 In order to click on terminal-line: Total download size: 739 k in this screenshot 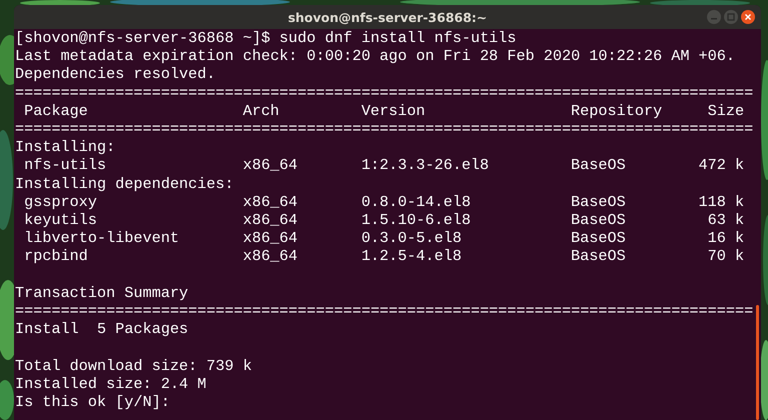, I will do `click(133, 365)`.